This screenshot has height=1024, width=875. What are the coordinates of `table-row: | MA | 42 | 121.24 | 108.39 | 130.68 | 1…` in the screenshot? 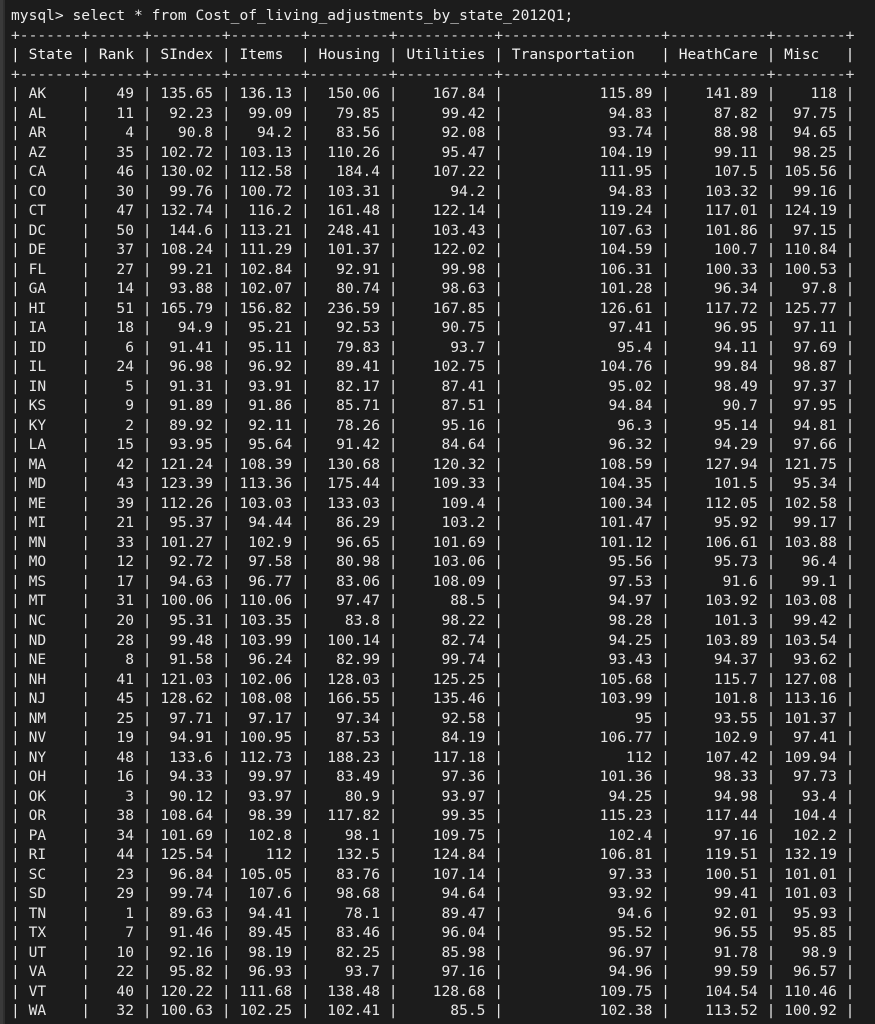 It's located at (433, 464).